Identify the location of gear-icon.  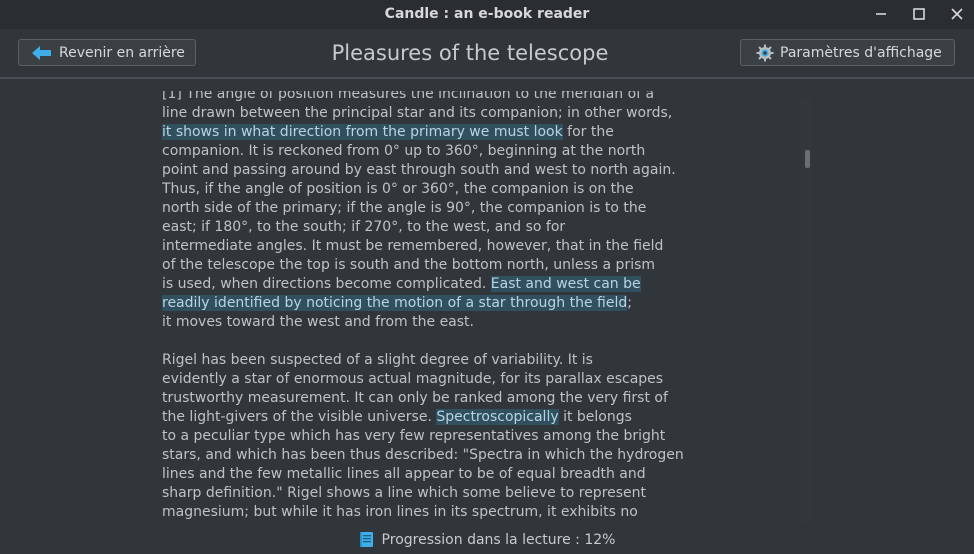
(765, 53).